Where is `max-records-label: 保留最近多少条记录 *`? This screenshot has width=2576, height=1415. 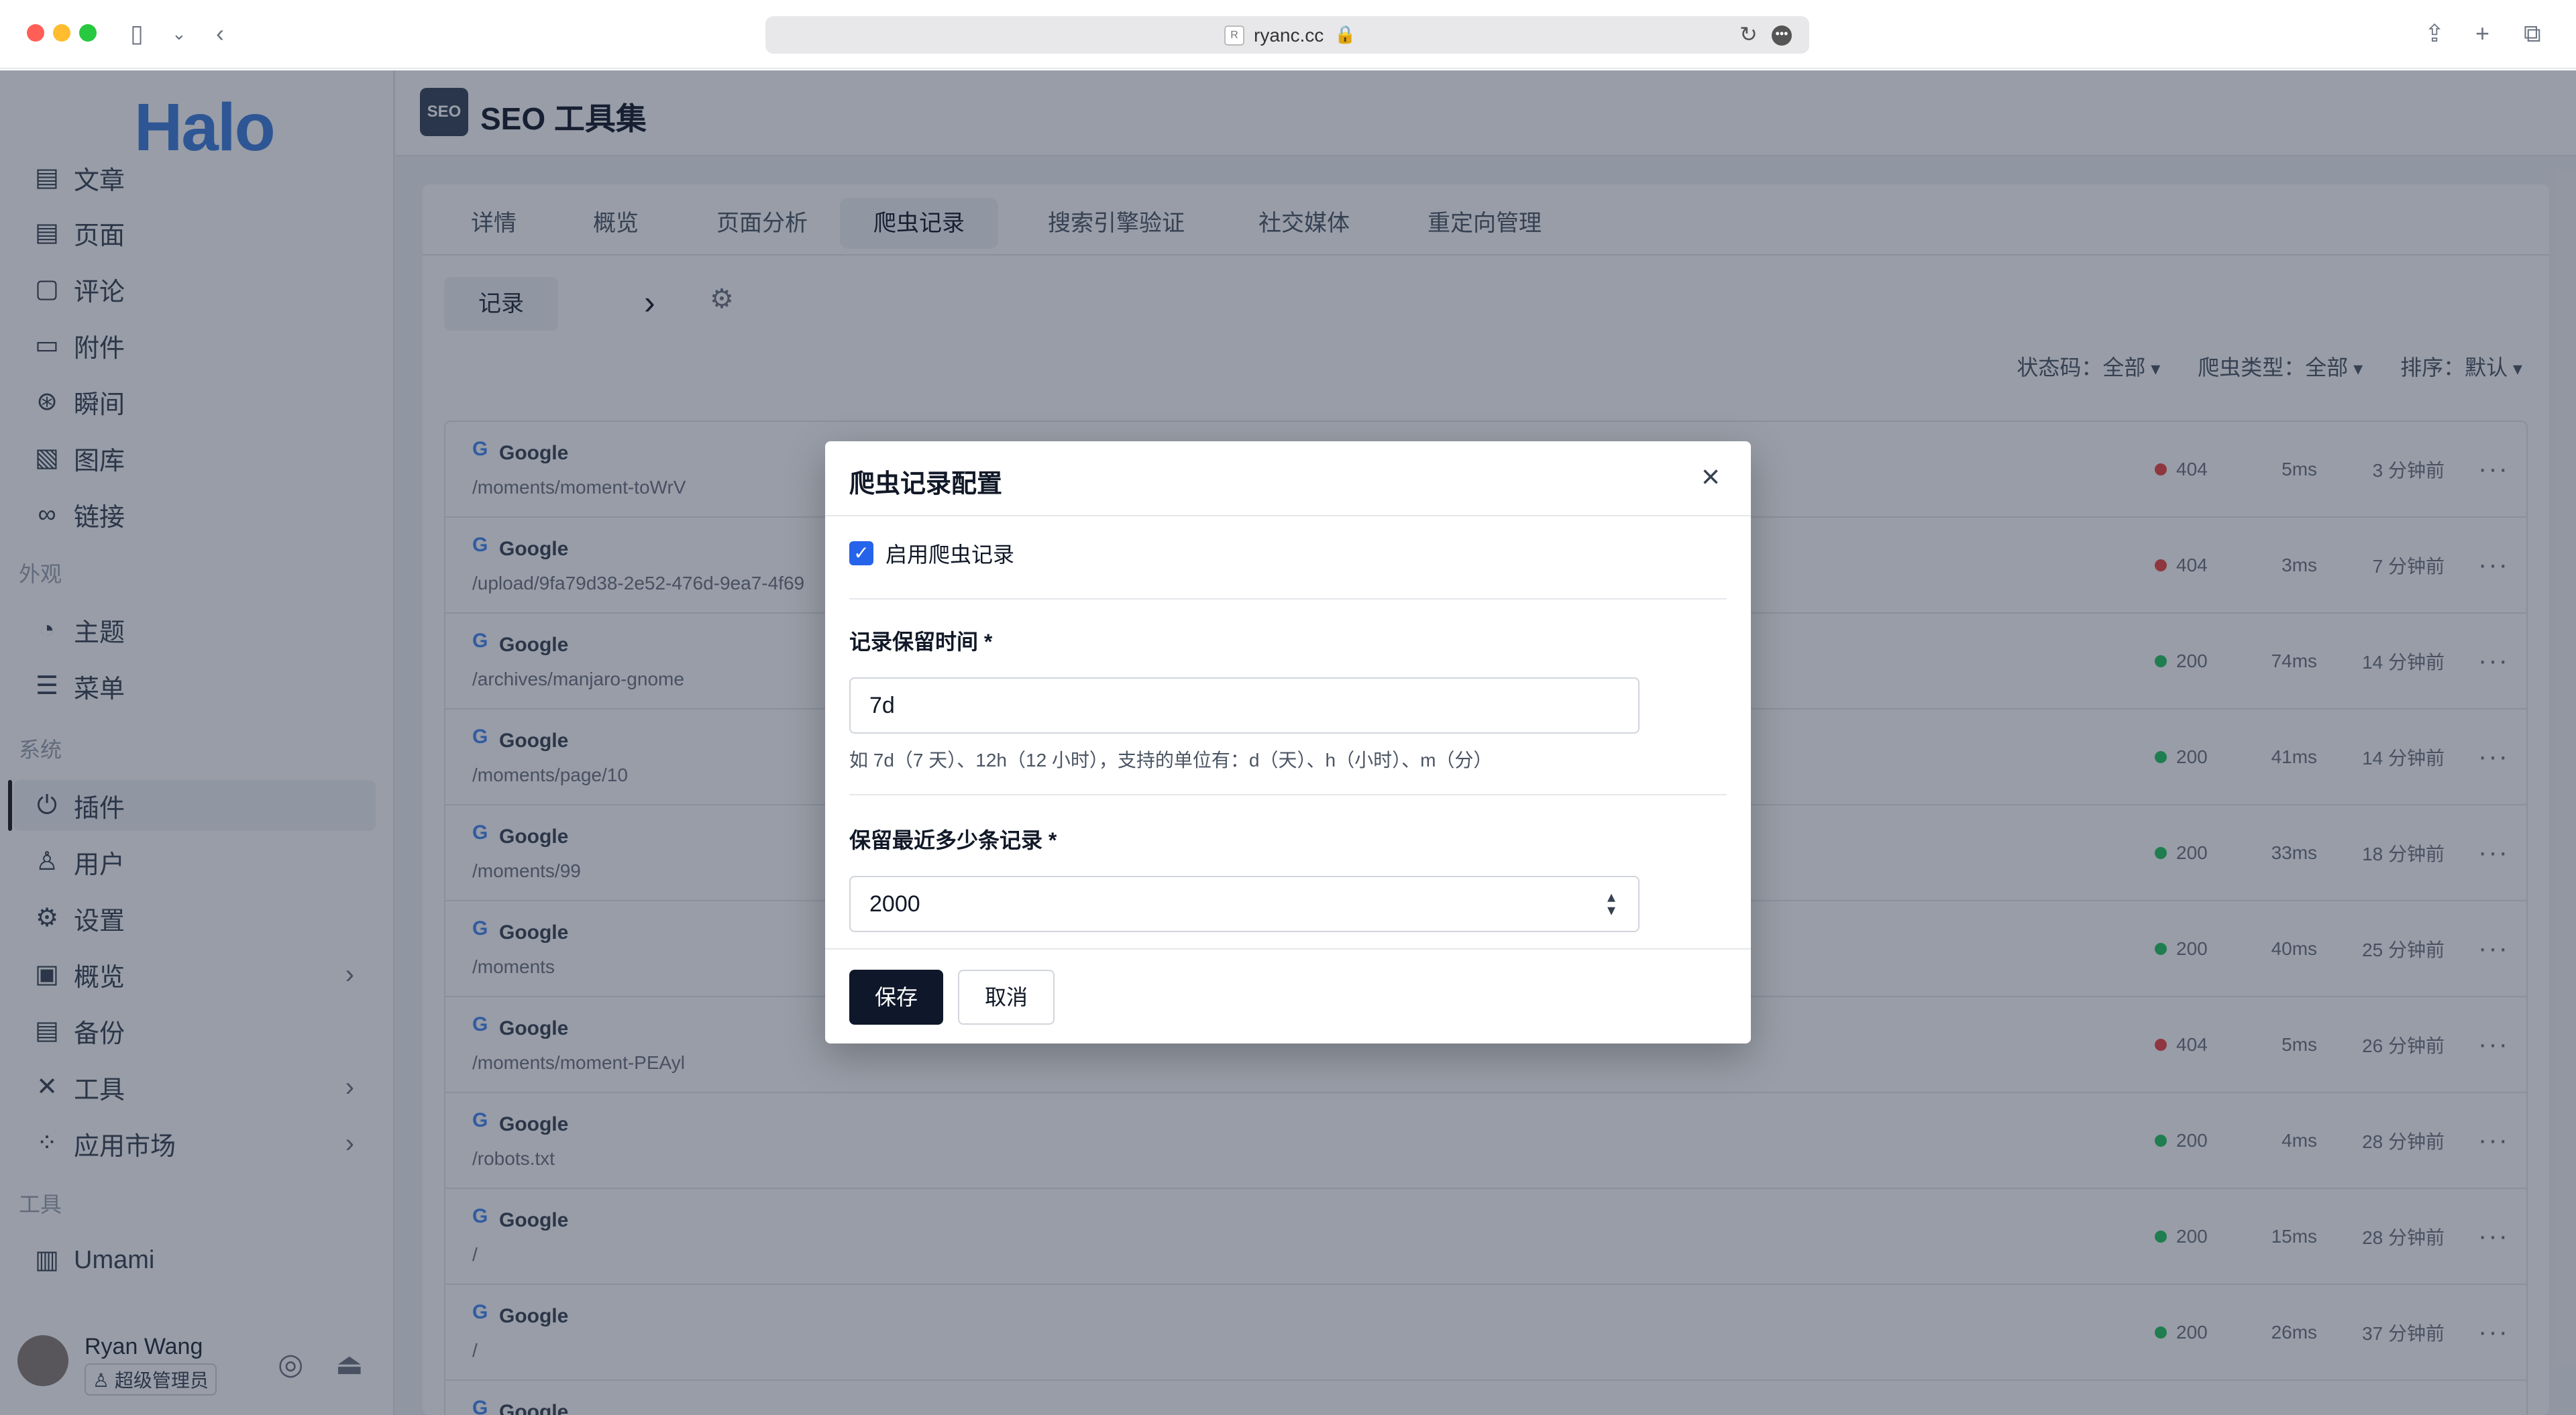
max-records-label: 保留最近多少条记录 * is located at coordinates (953, 840).